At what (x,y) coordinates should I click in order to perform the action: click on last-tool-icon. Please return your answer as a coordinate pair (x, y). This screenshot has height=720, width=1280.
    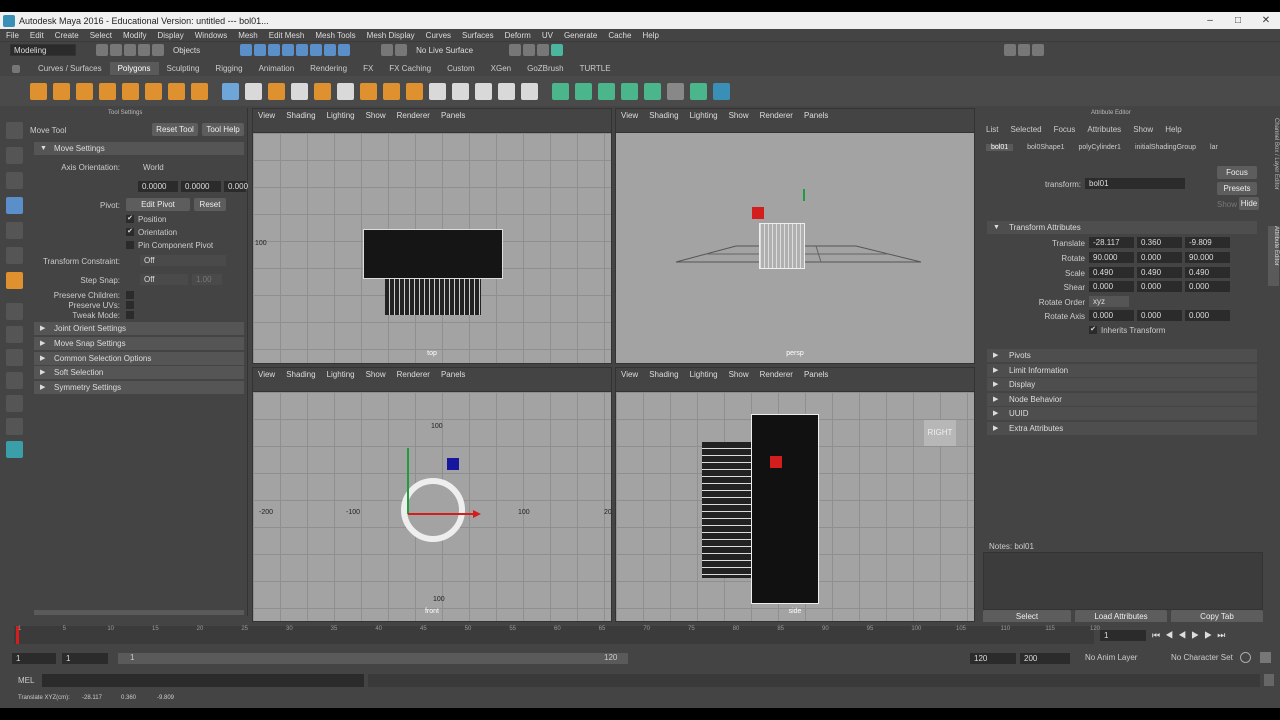
    Looking at the image, I should click on (14, 280).